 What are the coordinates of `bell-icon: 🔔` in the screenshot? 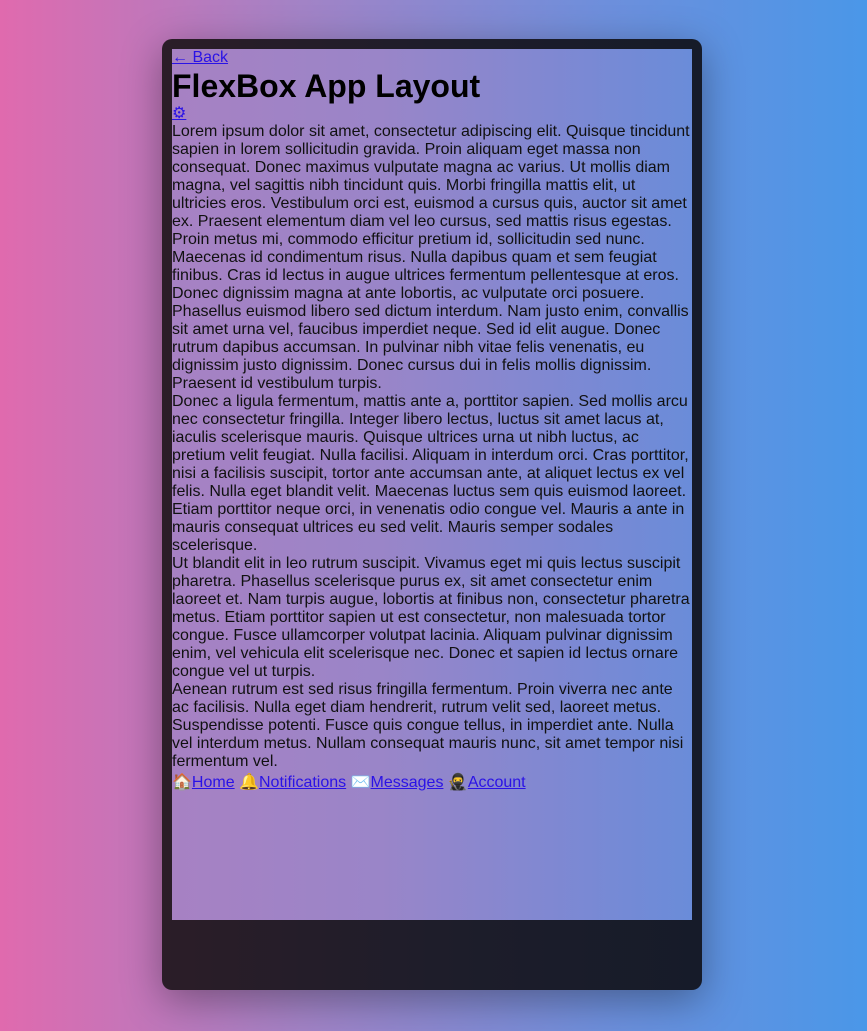 It's located at (249, 782).